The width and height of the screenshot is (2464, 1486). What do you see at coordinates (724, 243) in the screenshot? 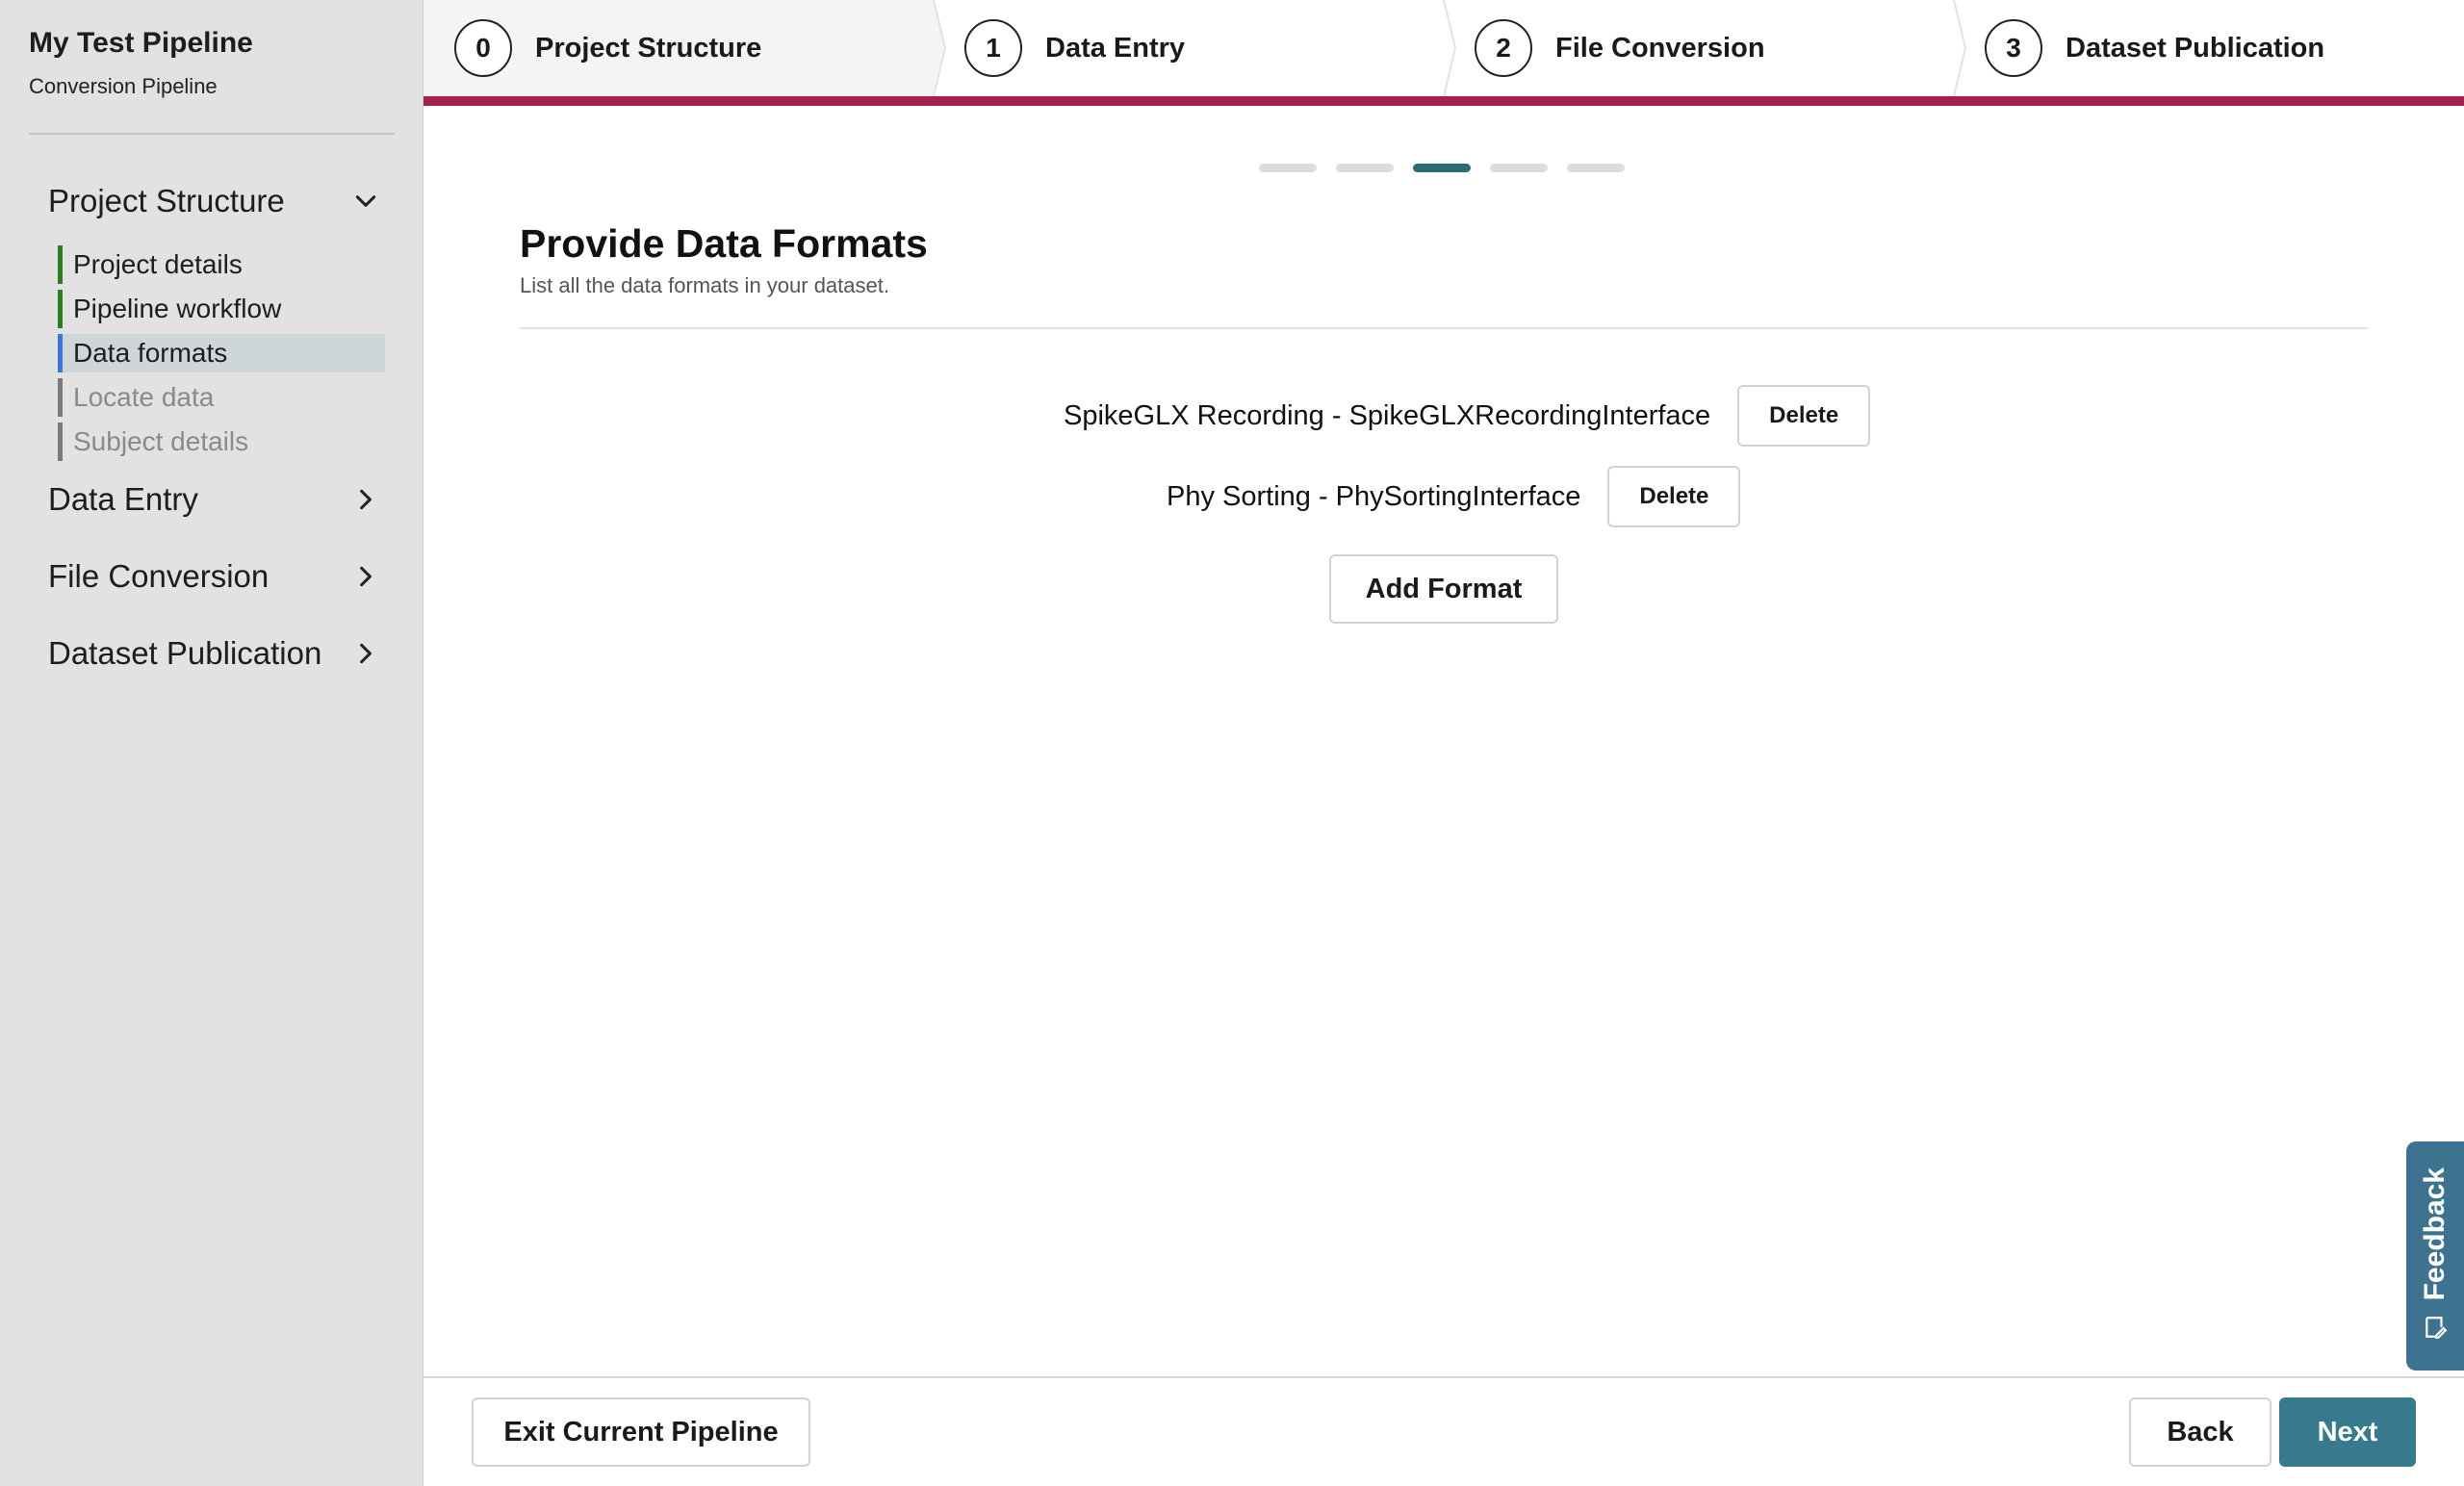
I see `page-title: Provide Data Formats` at bounding box center [724, 243].